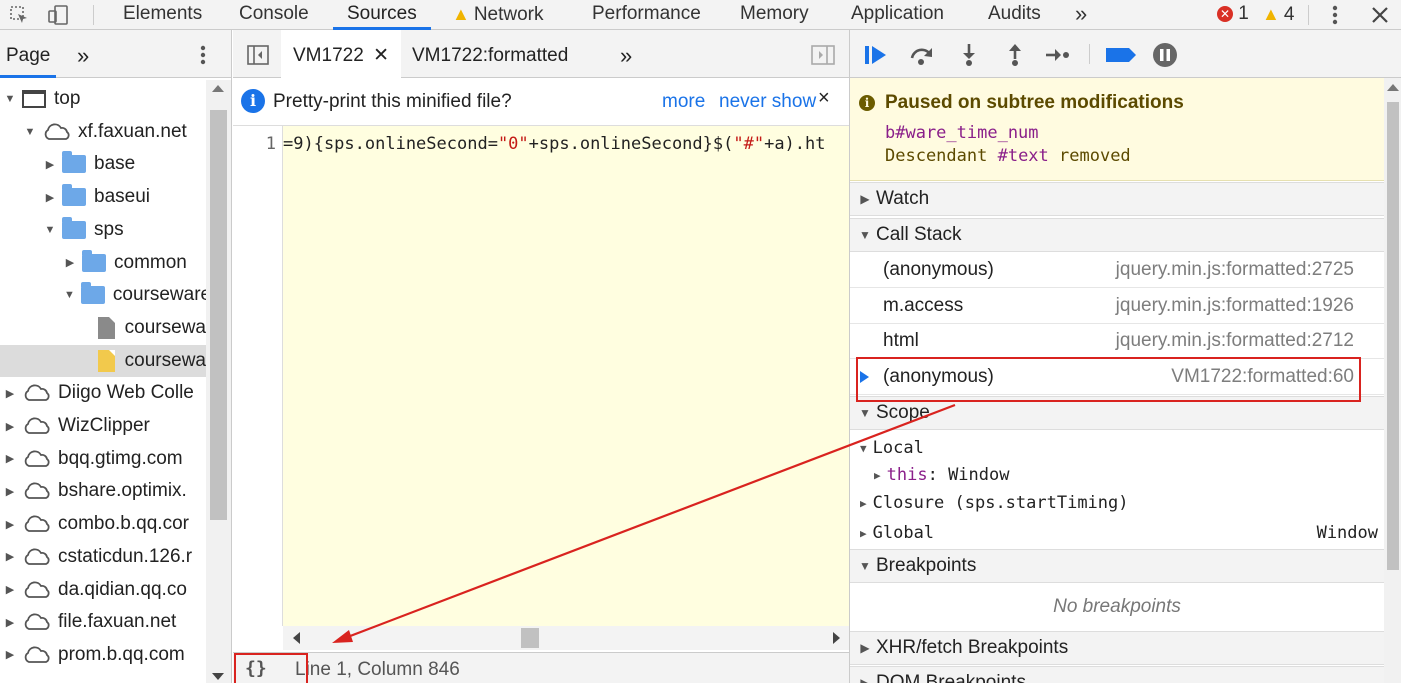 The image size is (1401, 683). Describe the element at coordinates (876, 55) in the screenshot. I see `resume-icon` at that location.